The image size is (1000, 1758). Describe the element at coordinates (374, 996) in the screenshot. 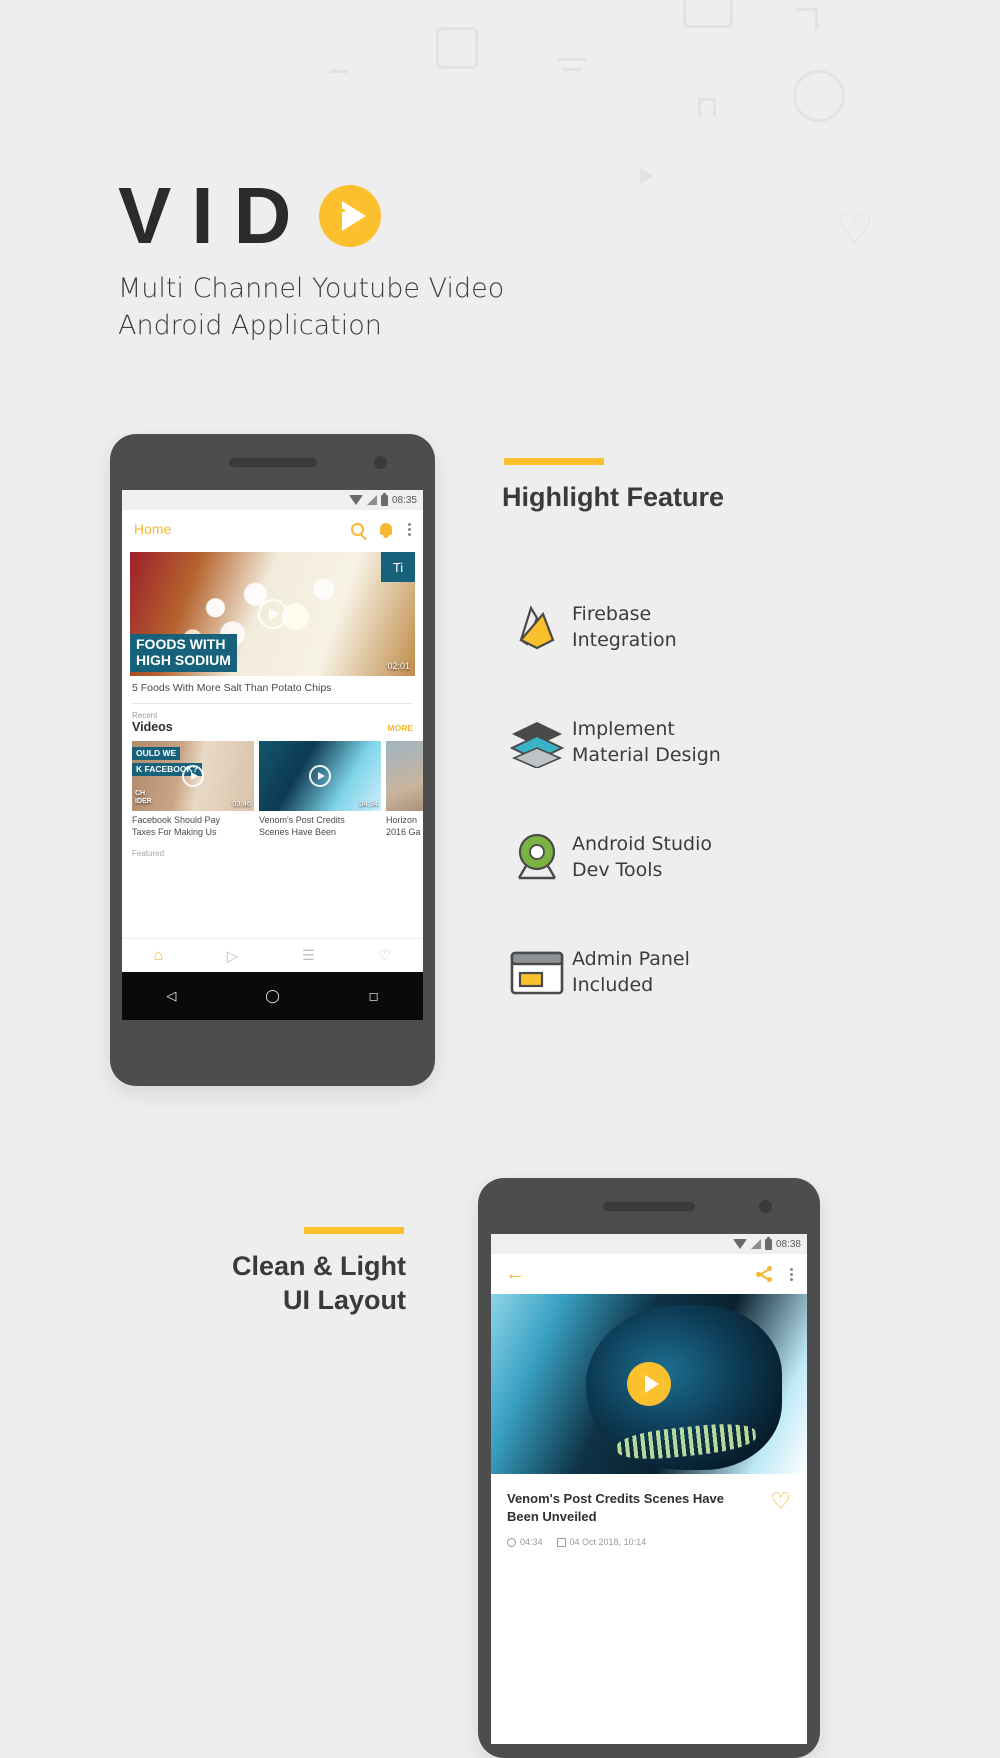

I see `square-recents-icon: ◻` at that location.